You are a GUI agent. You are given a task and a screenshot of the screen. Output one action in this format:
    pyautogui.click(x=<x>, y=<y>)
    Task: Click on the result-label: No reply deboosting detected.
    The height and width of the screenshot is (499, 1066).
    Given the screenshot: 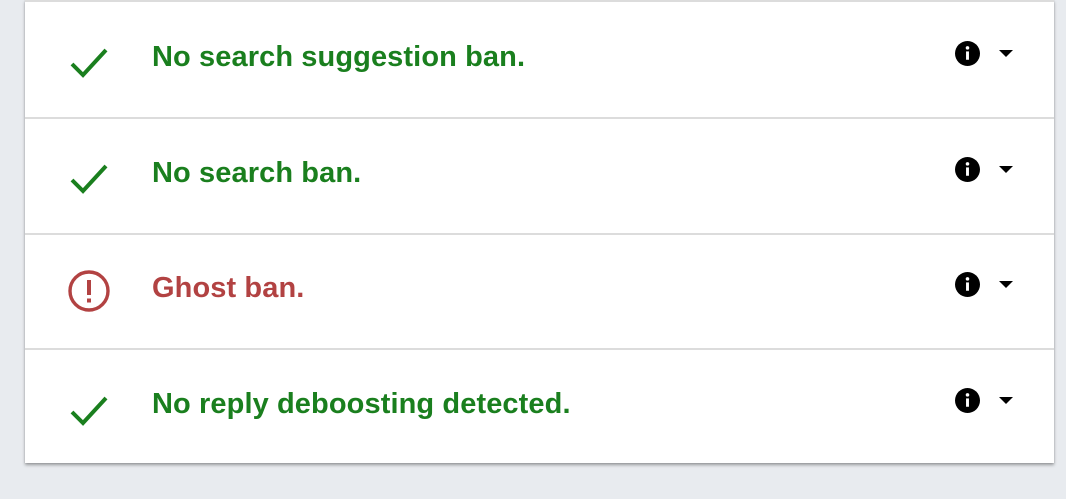 What is the action you would take?
    pyautogui.click(x=361, y=404)
    